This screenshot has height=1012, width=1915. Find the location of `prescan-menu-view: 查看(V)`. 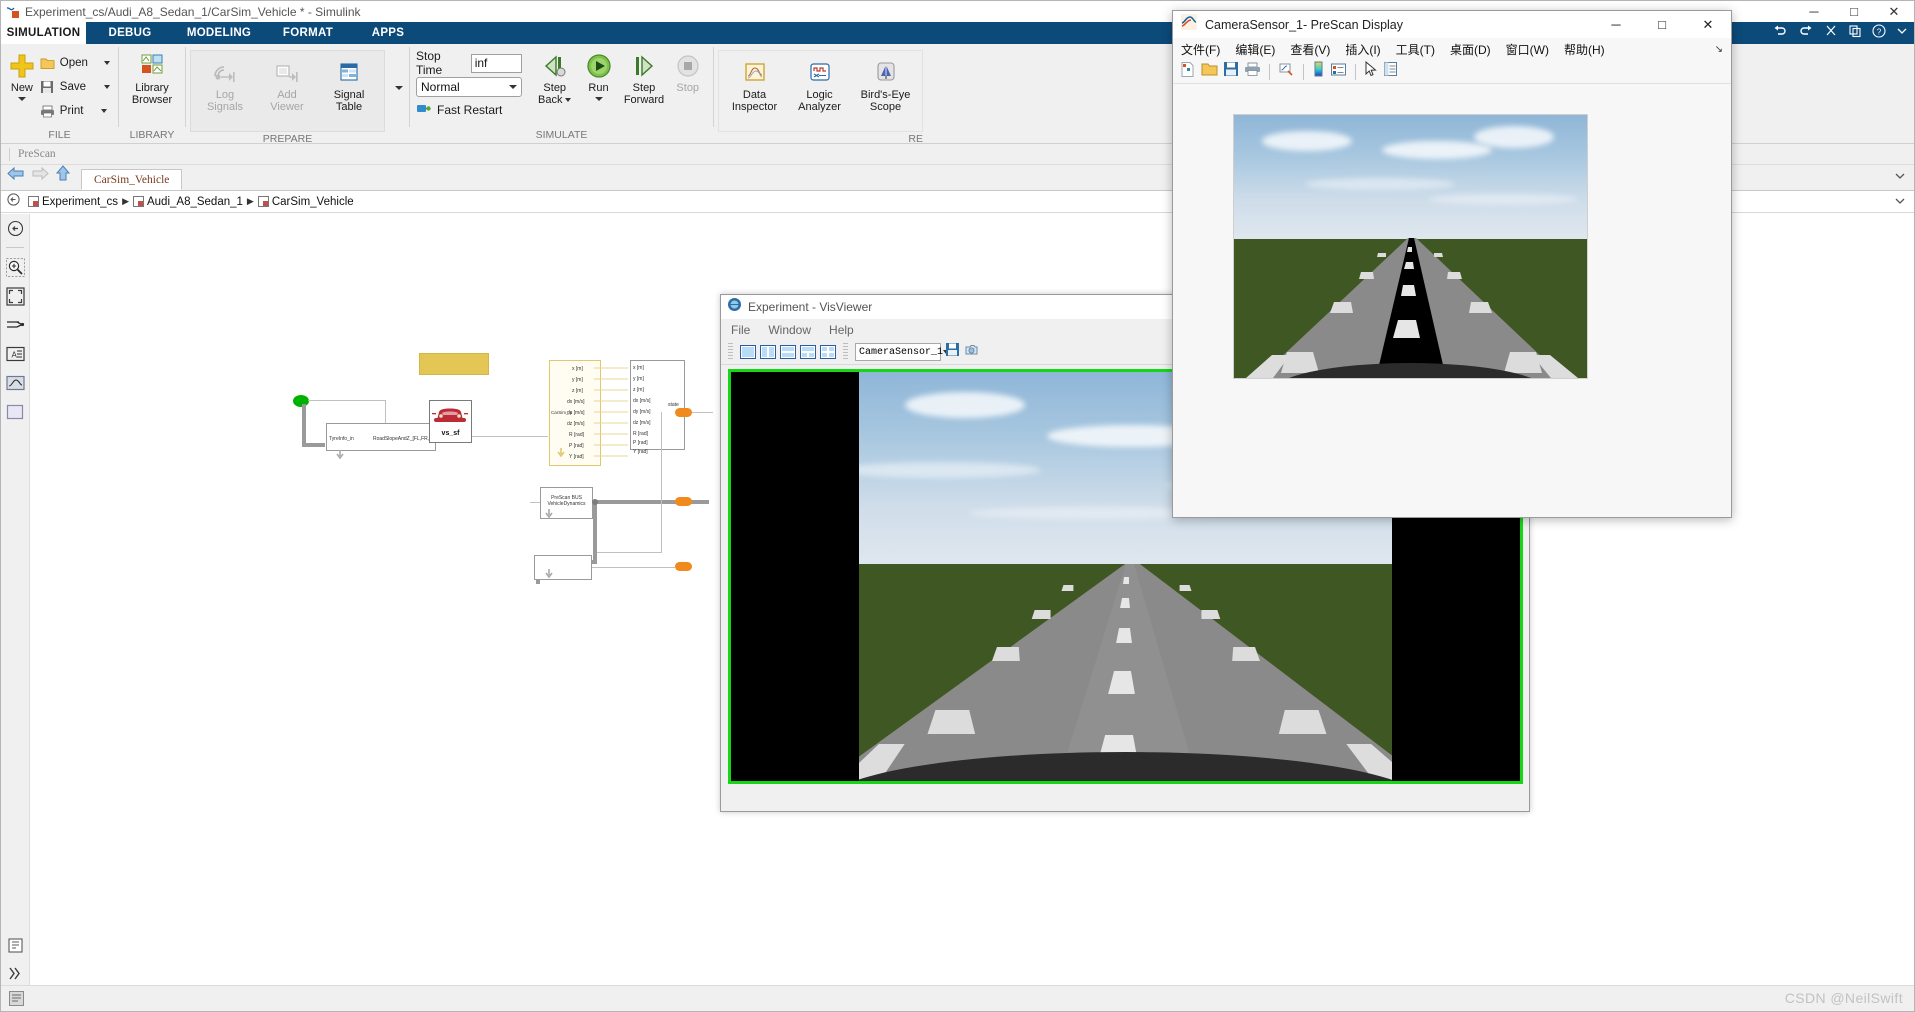

prescan-menu-view: 查看(V) is located at coordinates (1310, 49).